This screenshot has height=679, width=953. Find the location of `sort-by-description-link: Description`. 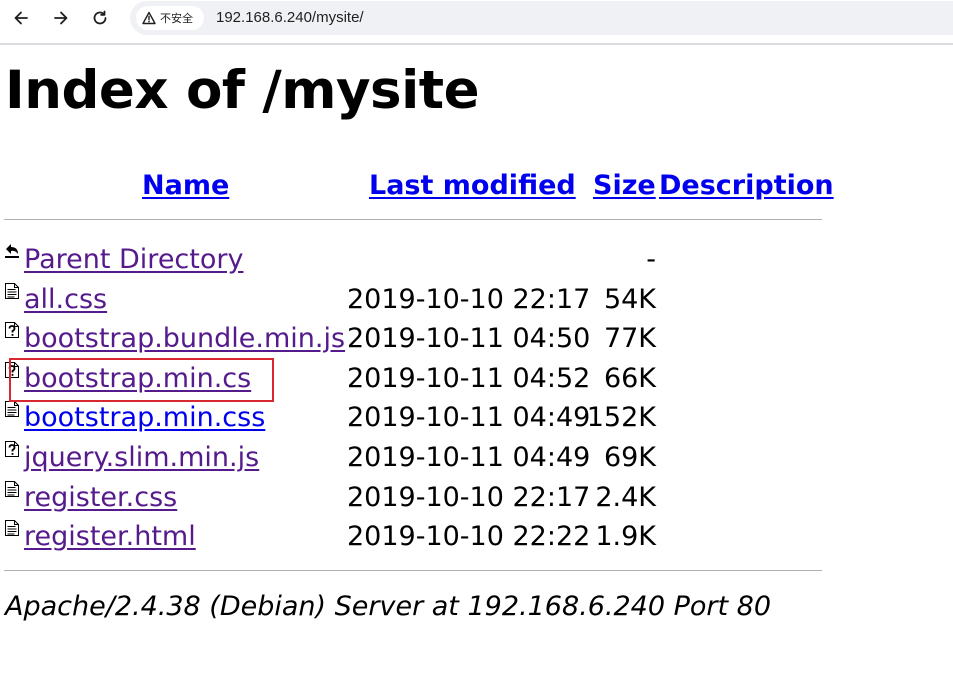

sort-by-description-link: Description is located at coordinates (746, 186).